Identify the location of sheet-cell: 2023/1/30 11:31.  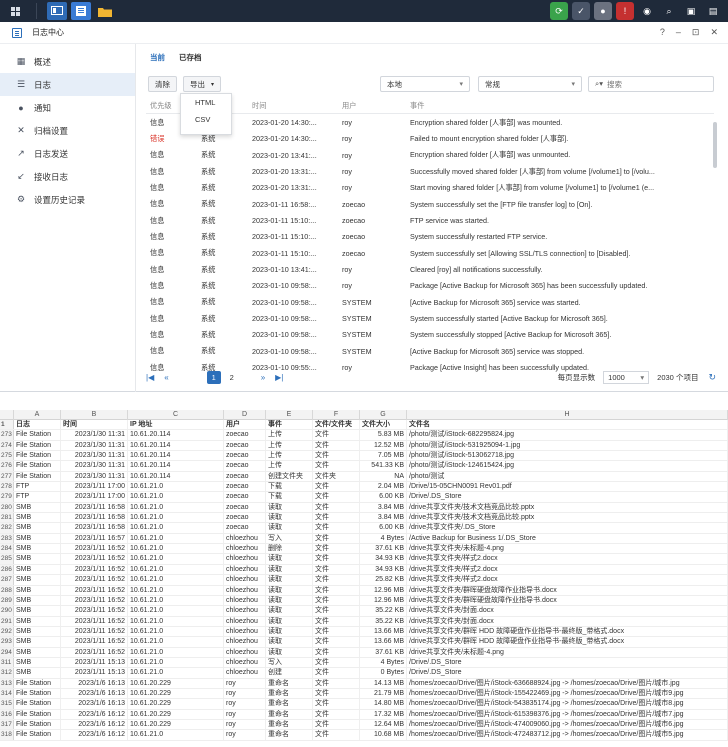
(94, 476).